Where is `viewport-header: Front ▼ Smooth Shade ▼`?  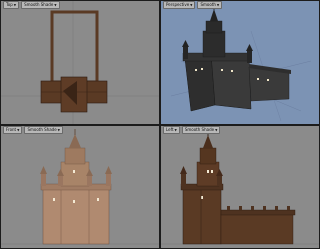
viewport-header: Front ▼ Smooth Shade ▼ is located at coordinates (33, 130).